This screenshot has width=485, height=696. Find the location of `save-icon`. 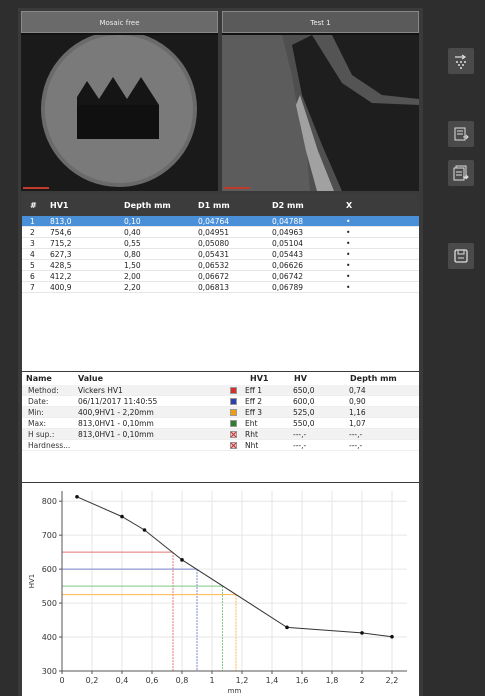

save-icon is located at coordinates (461, 256).